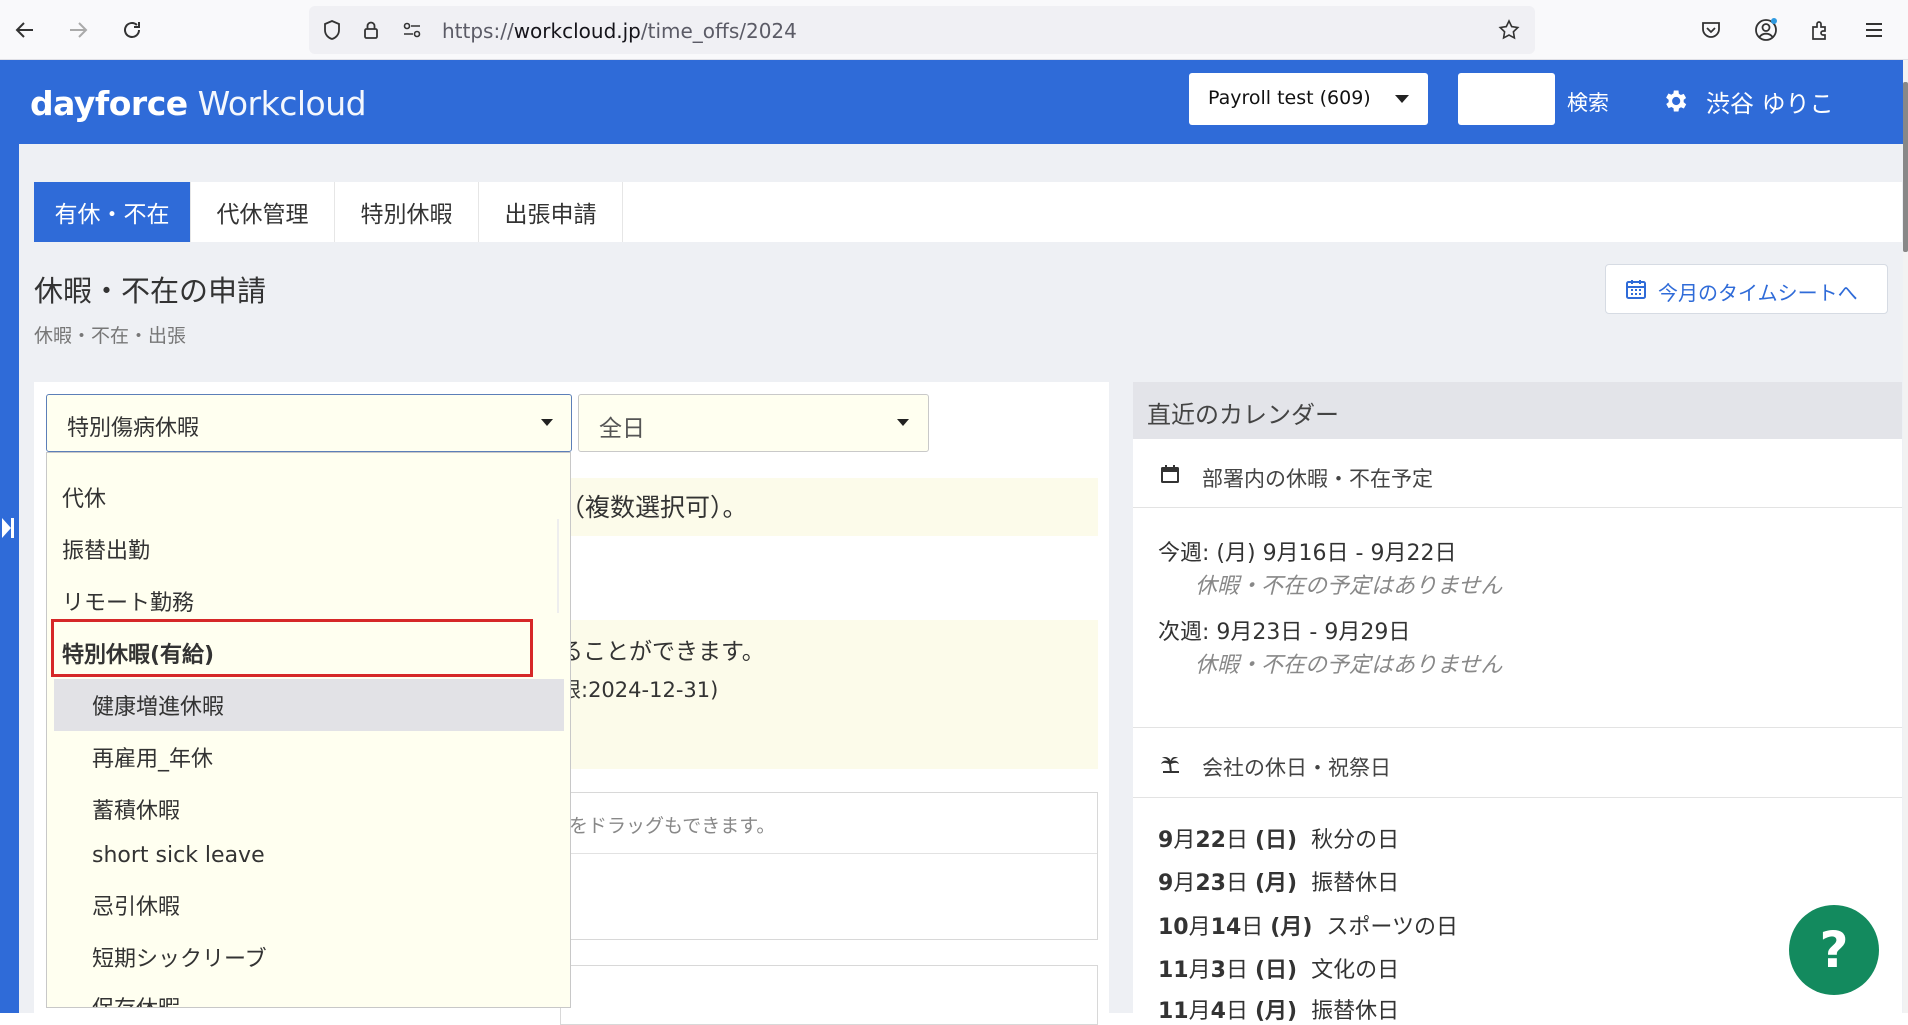 The height and width of the screenshot is (1025, 1908). What do you see at coordinates (332, 30) in the screenshot?
I see `shield-icon` at bounding box center [332, 30].